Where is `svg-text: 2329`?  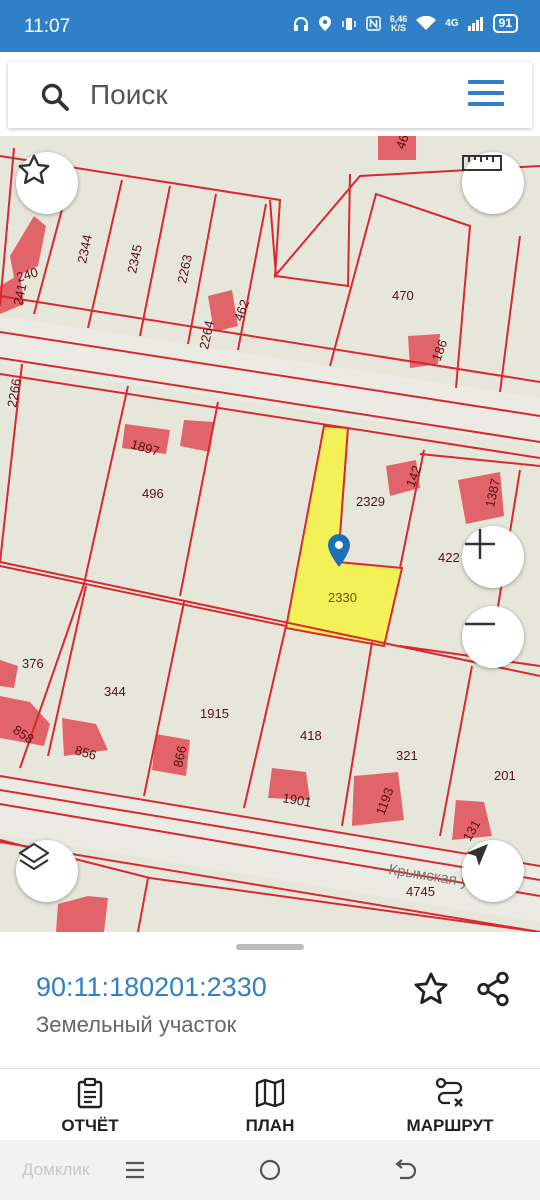 svg-text: 2329 is located at coordinates (370, 501).